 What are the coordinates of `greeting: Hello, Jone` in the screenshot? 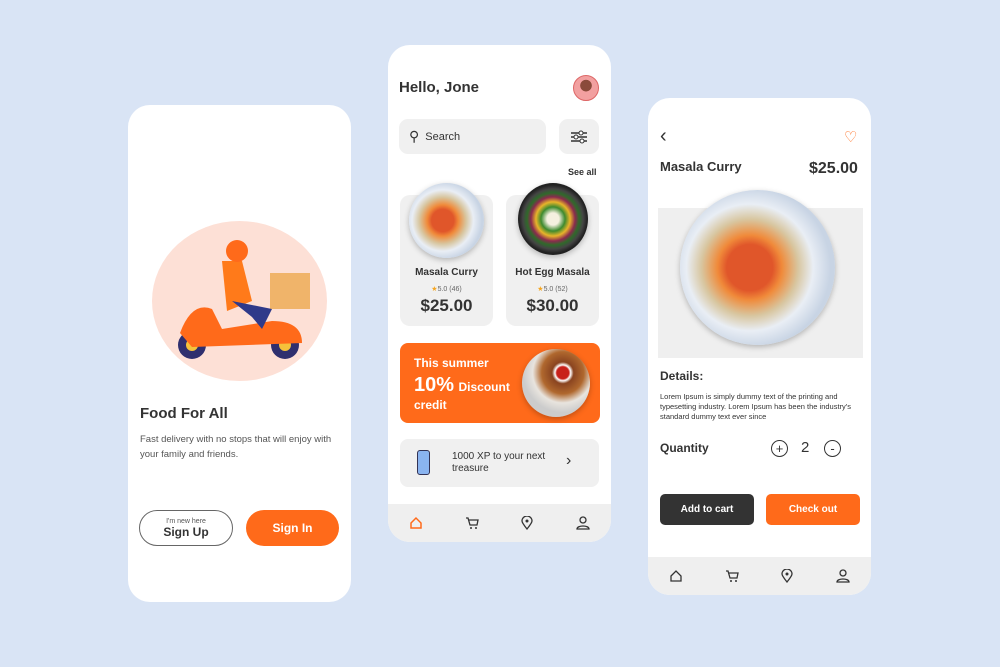 It's located at (439, 87).